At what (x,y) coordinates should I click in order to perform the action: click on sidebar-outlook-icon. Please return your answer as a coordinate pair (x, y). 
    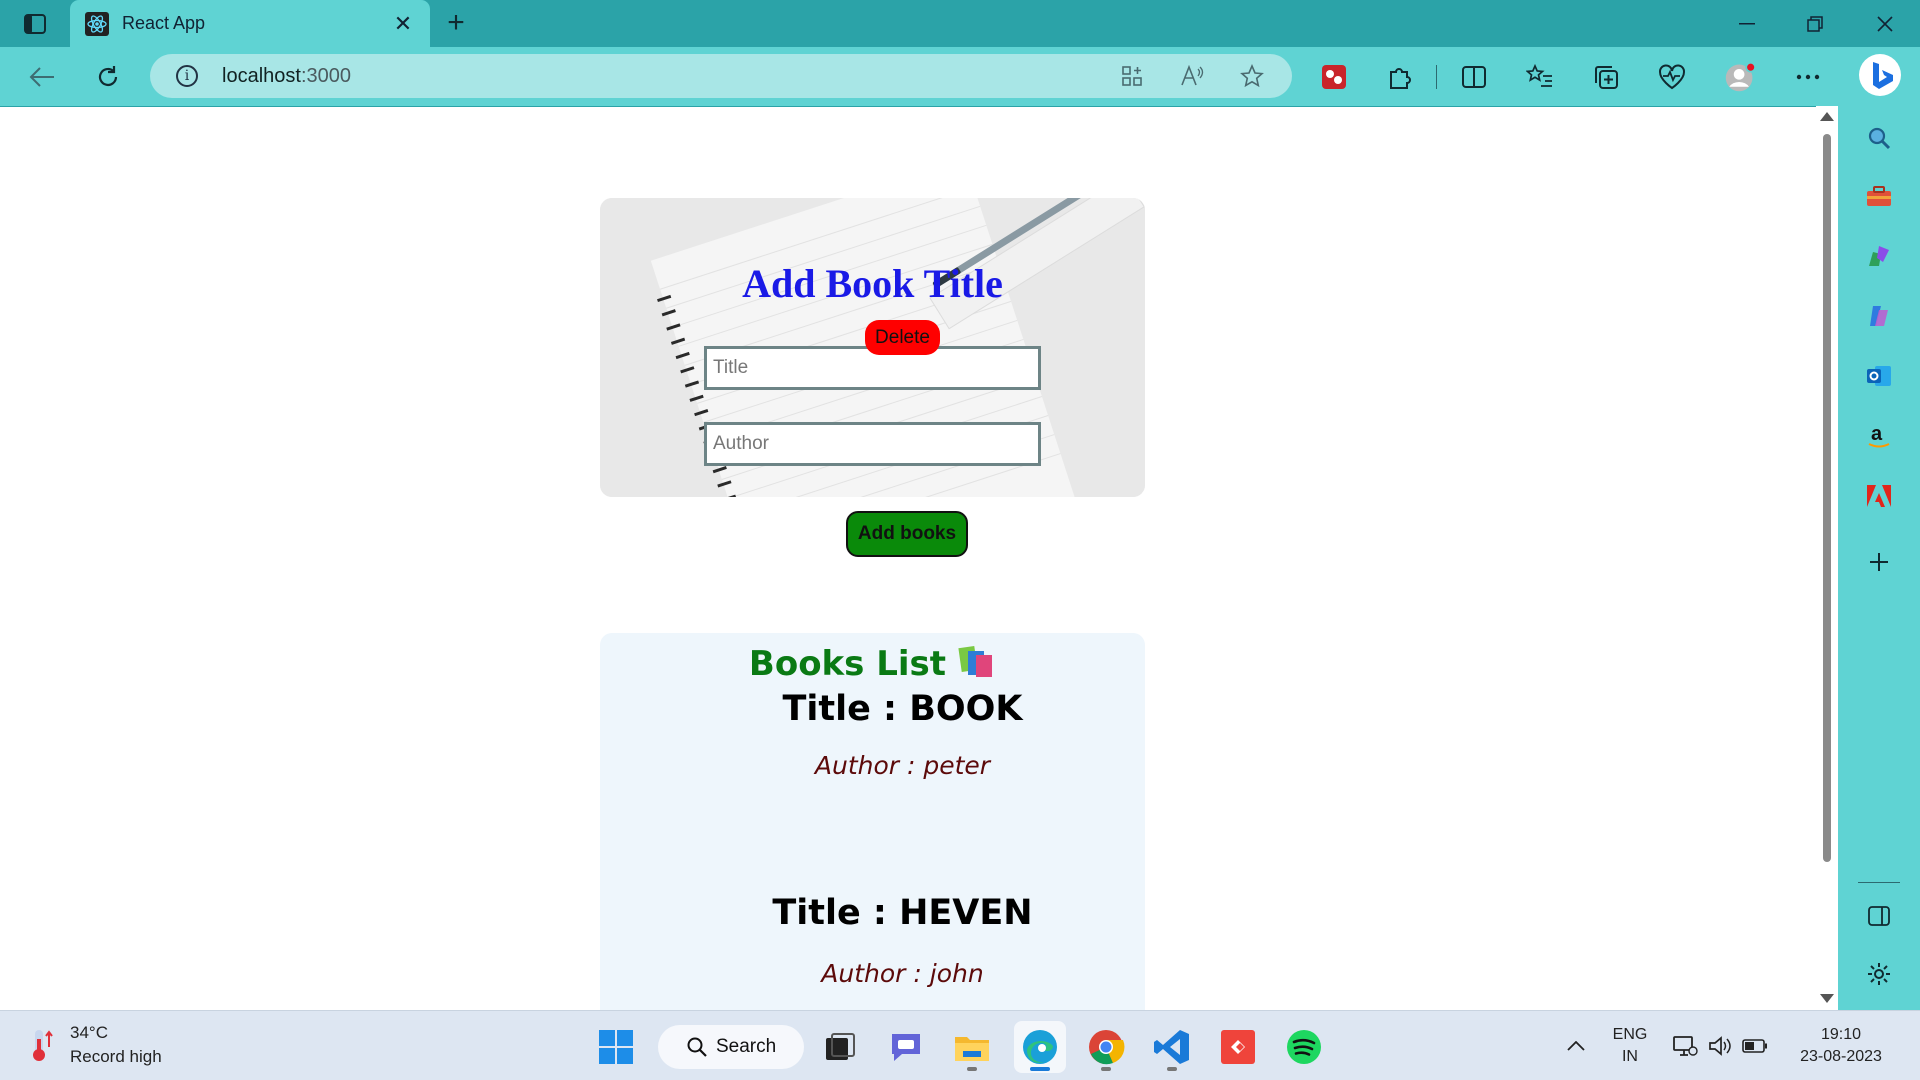
    Looking at the image, I should click on (1879, 376).